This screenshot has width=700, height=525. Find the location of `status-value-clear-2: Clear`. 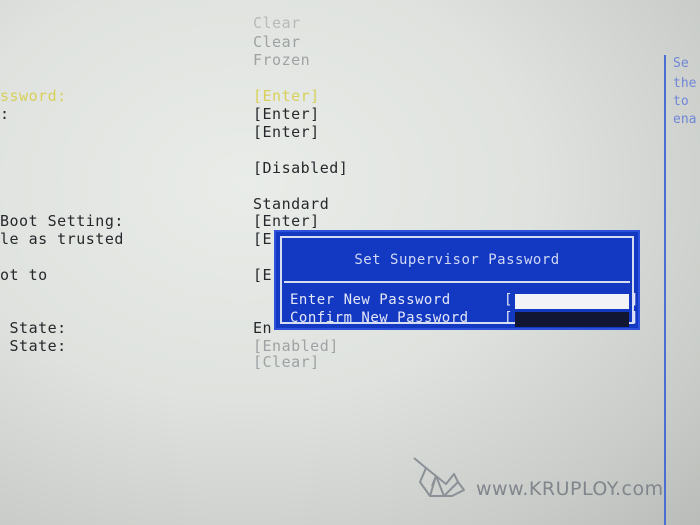

status-value-clear-2: Clear is located at coordinates (277, 42).